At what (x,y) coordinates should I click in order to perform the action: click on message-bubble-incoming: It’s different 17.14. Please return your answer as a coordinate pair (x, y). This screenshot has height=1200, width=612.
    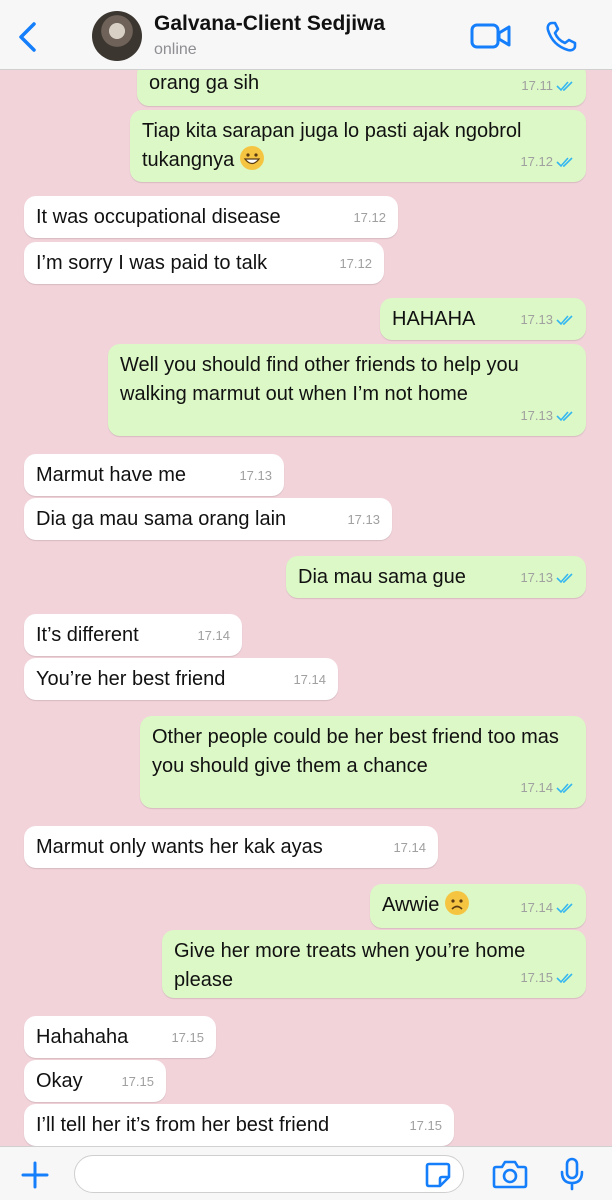
    Looking at the image, I should click on (133, 635).